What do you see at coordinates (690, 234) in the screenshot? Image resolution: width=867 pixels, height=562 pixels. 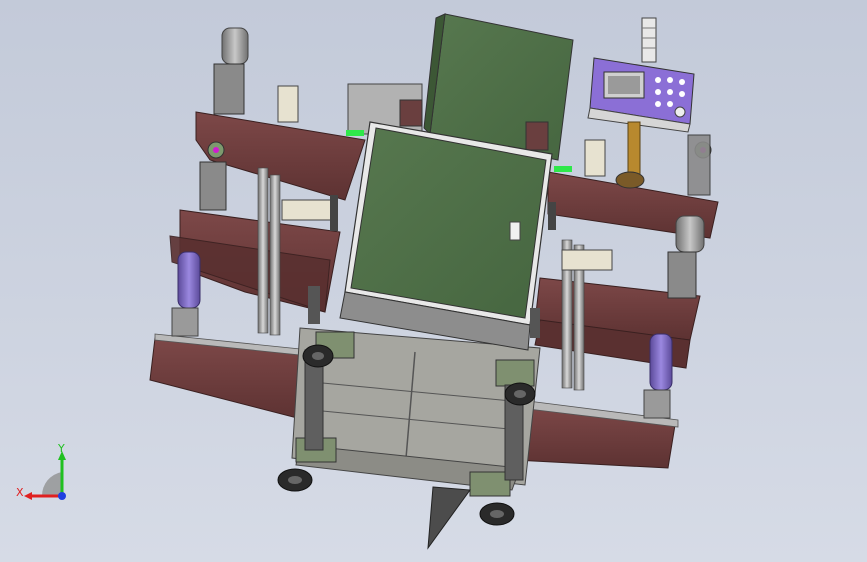 I see `servo-motor-right` at bounding box center [690, 234].